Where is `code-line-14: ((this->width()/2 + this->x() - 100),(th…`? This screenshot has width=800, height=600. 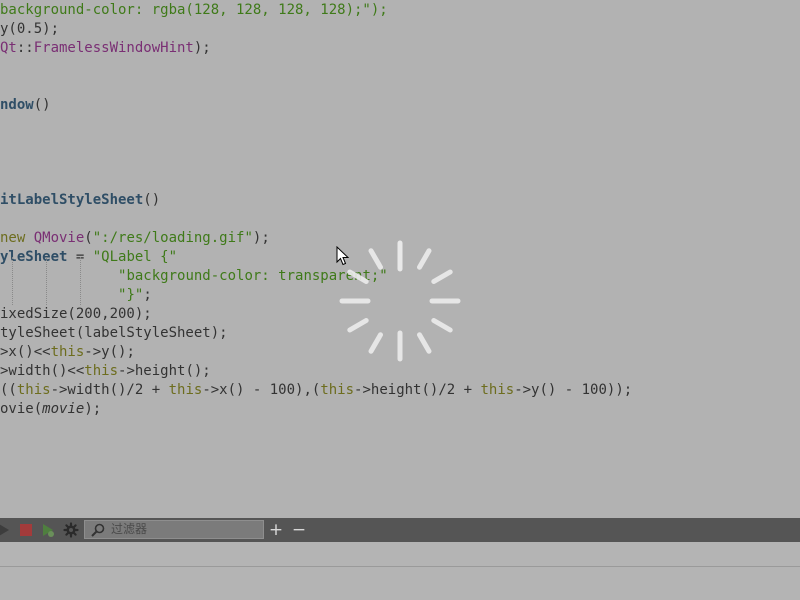 code-line-14: ((this->width()/2 + this->x() - 100),(th… is located at coordinates (316, 390).